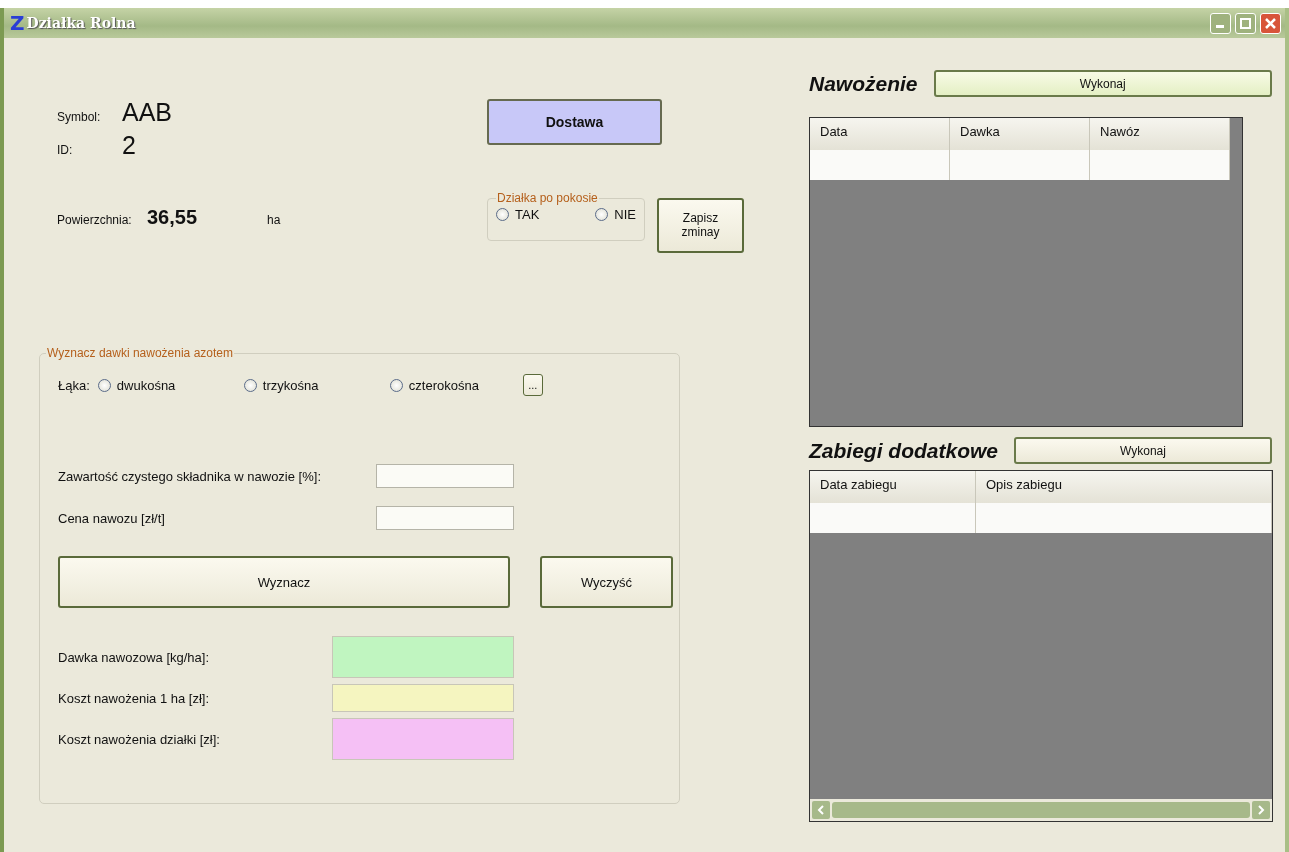  Describe the element at coordinates (518, 214) in the screenshot. I see `radio-option: TAK` at that location.